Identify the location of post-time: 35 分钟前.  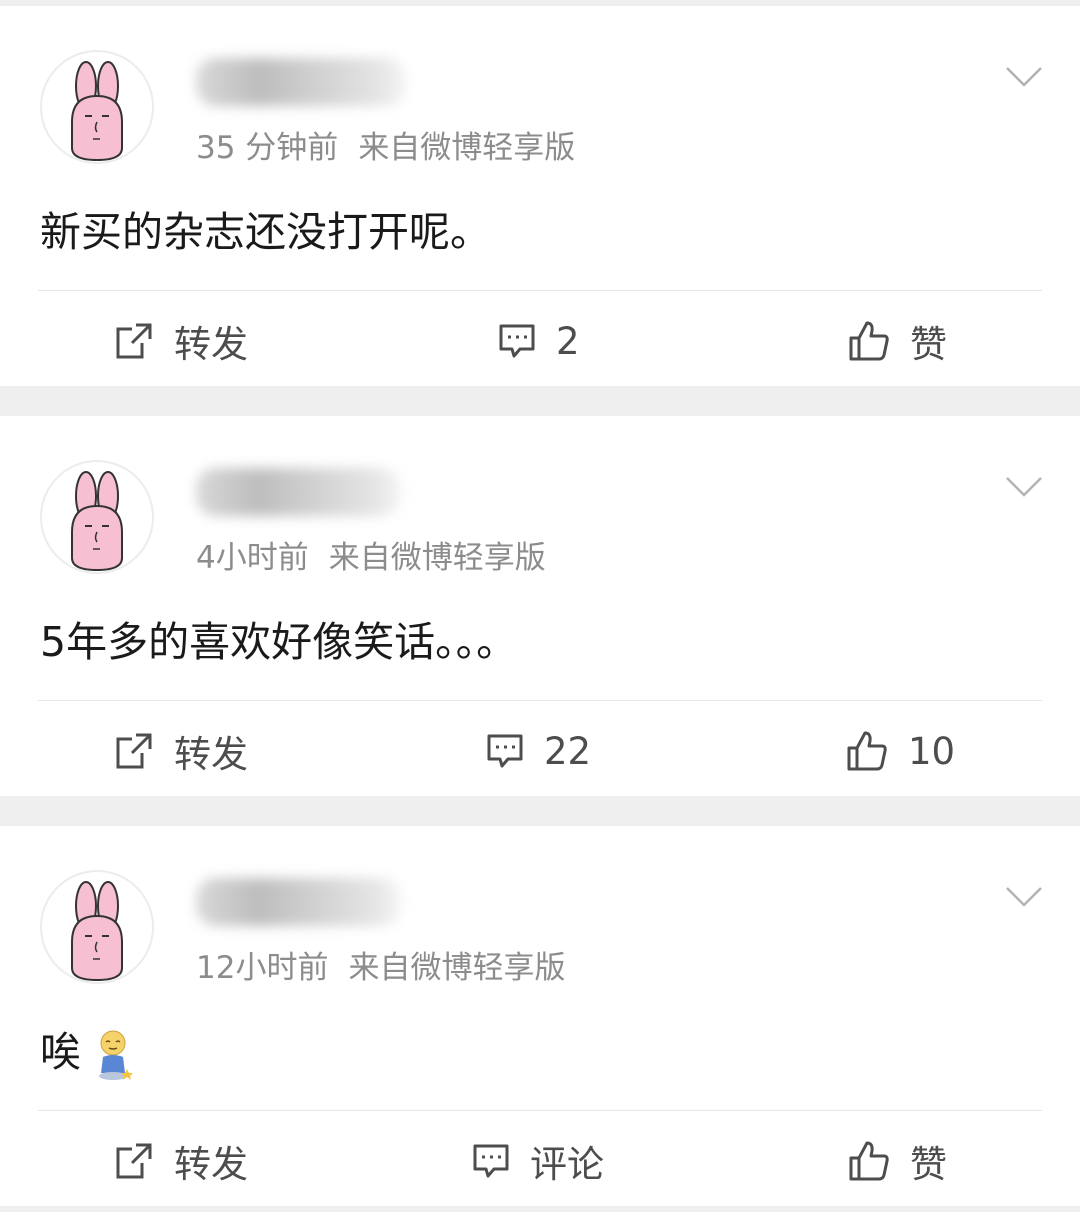
(267, 148).